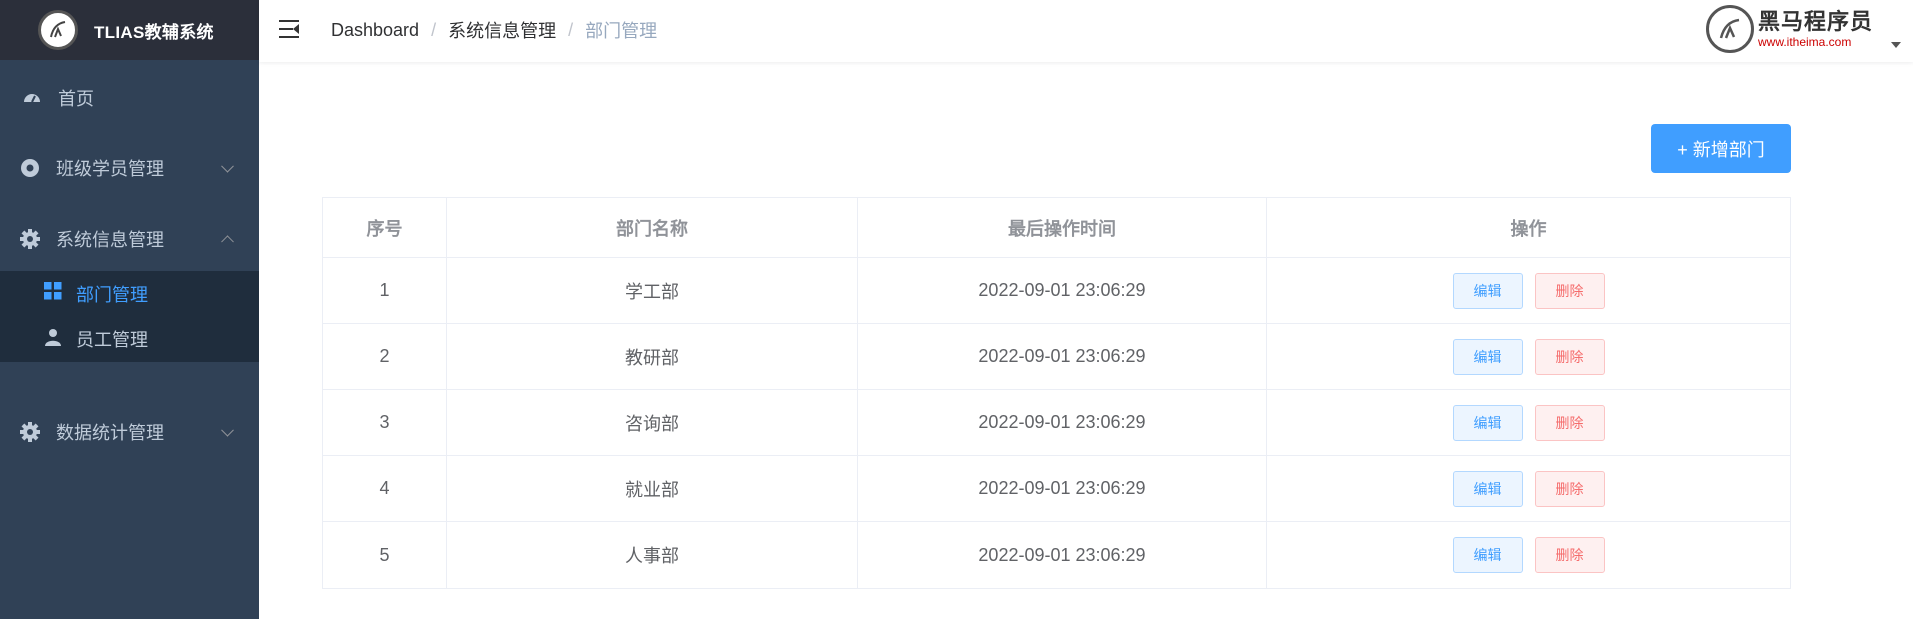  What do you see at coordinates (385, 488) in the screenshot?
I see `row-index: 4` at bounding box center [385, 488].